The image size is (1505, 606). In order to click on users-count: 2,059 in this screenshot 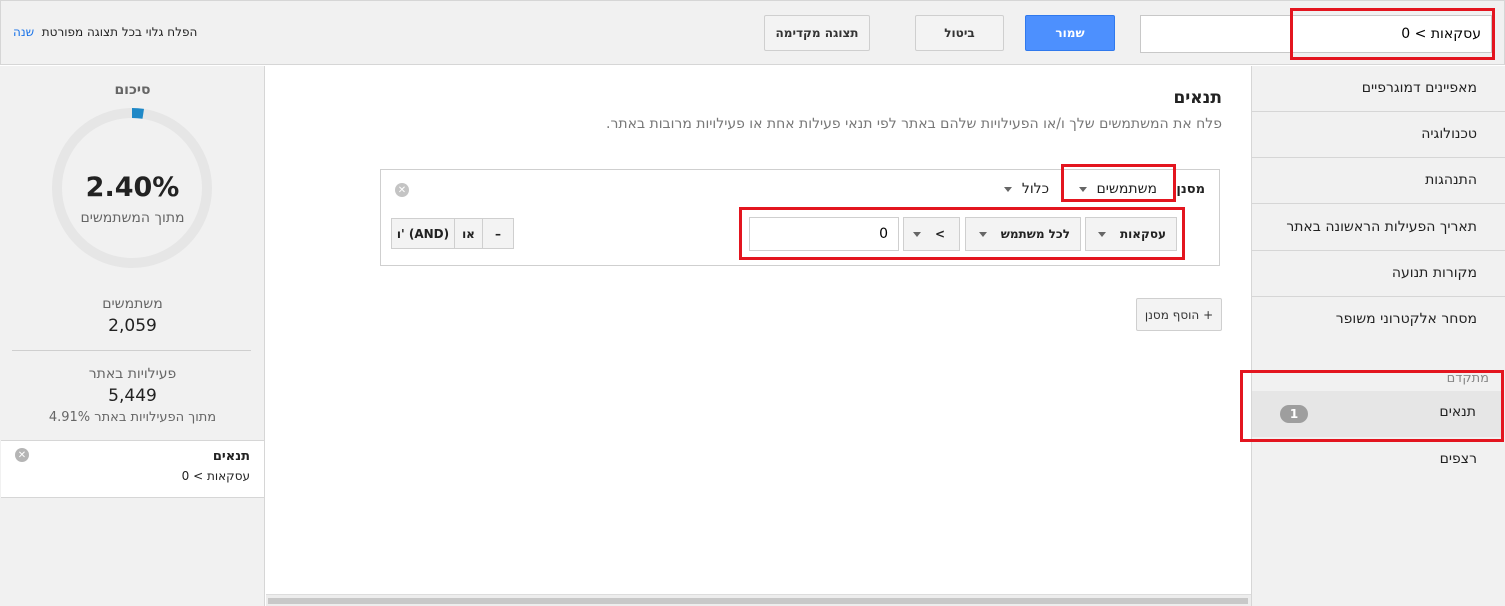, I will do `click(132, 326)`.